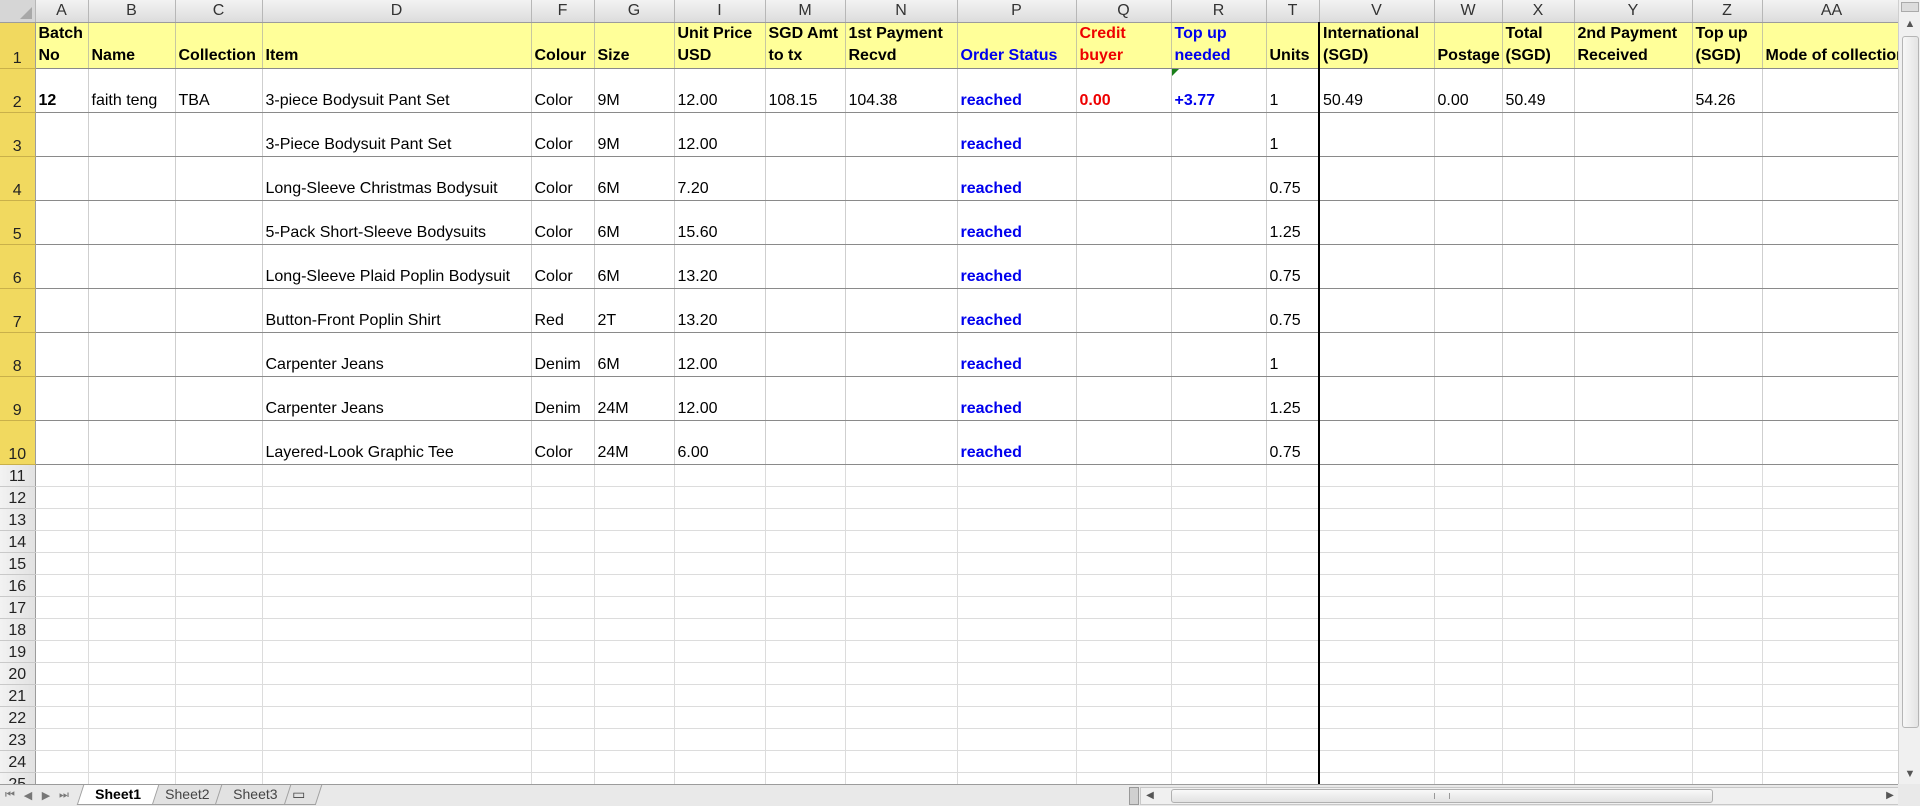  I want to click on cell: Red, so click(563, 310).